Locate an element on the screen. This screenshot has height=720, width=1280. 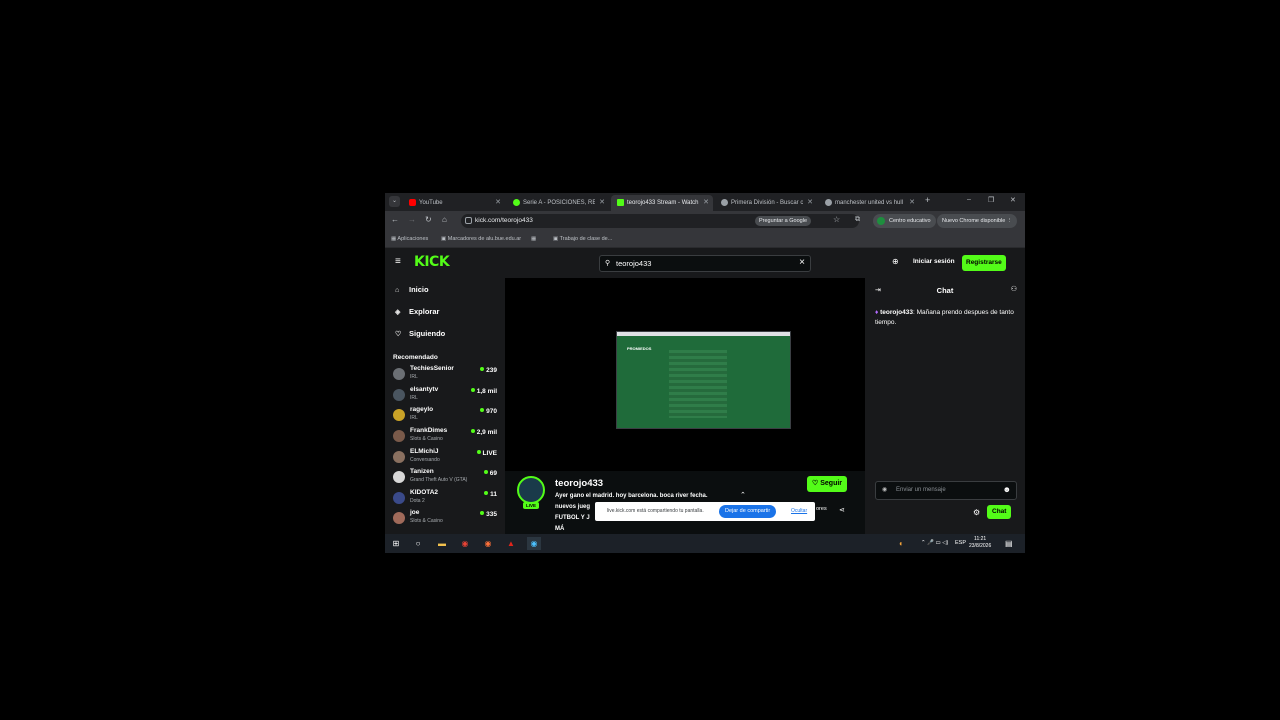
menu-icon: ≡ is located at coordinates (398, 261).